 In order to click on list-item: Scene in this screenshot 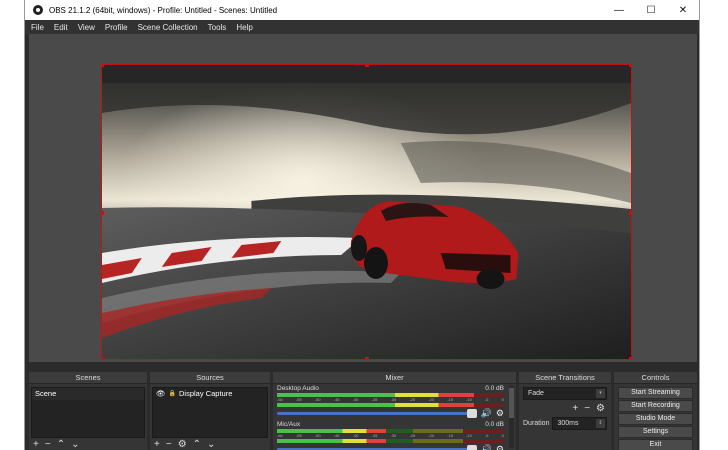, I will do `click(88, 394)`.